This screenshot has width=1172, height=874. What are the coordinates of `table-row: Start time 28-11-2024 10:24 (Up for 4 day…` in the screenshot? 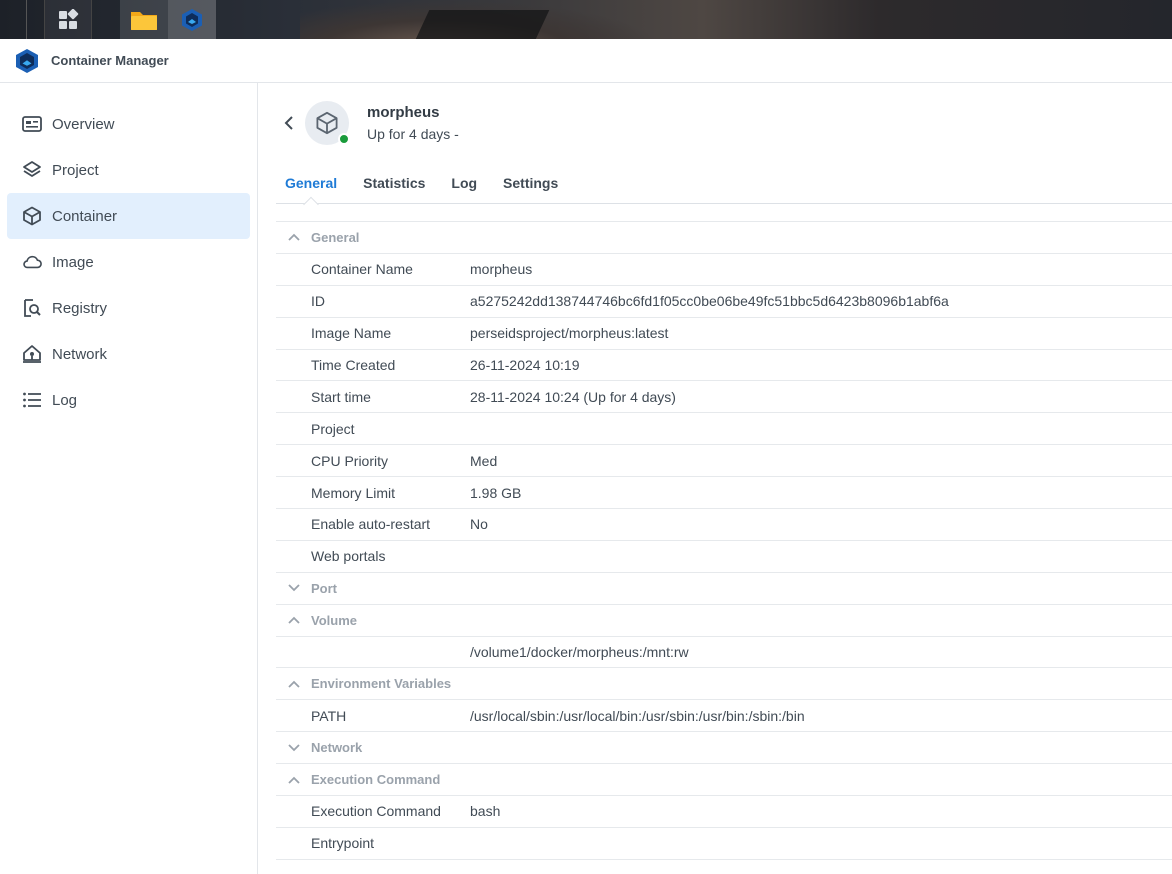 It's located at (724, 397).